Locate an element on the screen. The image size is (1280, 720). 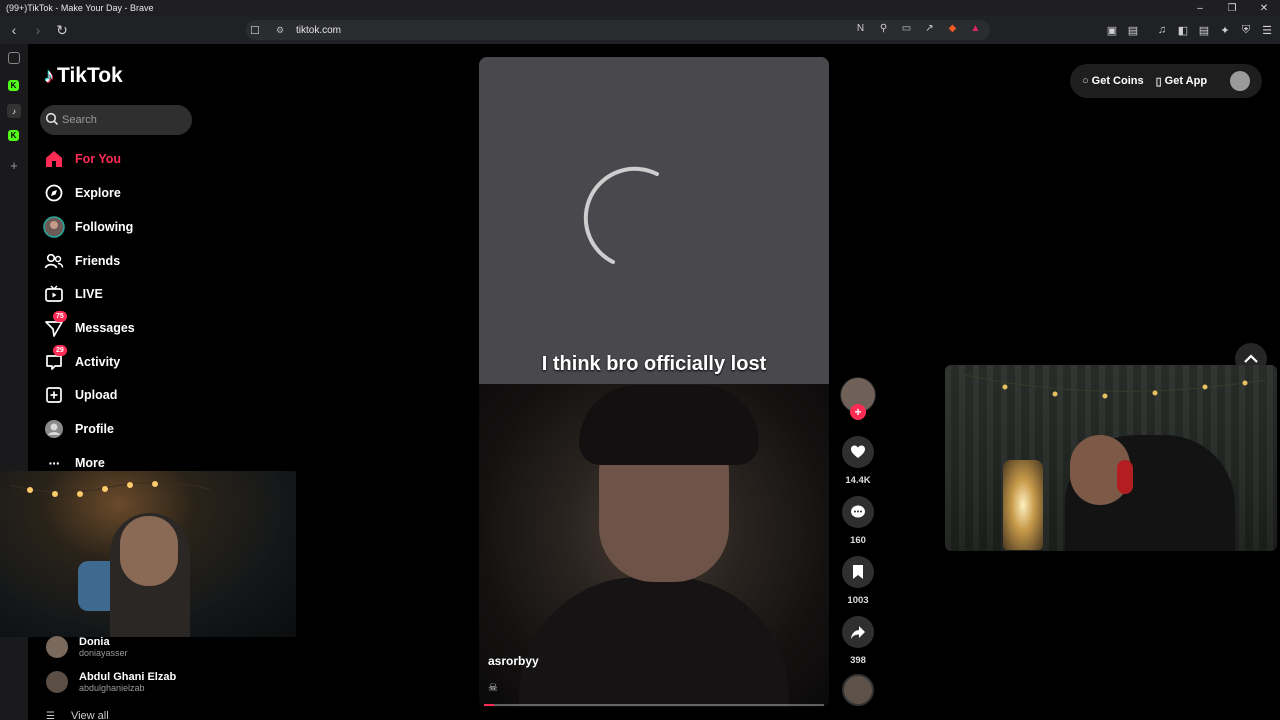
bookmark-icon: ☐ is located at coordinates (255, 30).